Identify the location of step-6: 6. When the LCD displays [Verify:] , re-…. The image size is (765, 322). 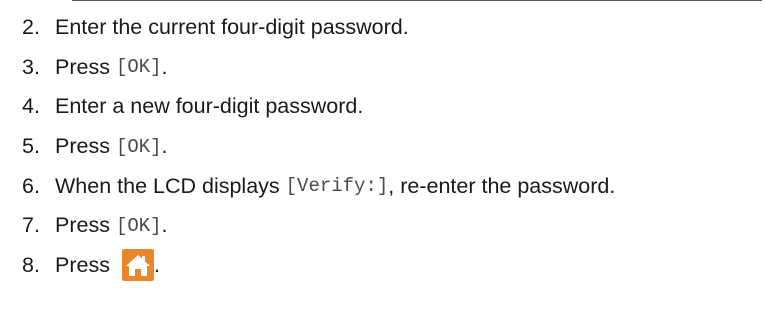
(392, 186).